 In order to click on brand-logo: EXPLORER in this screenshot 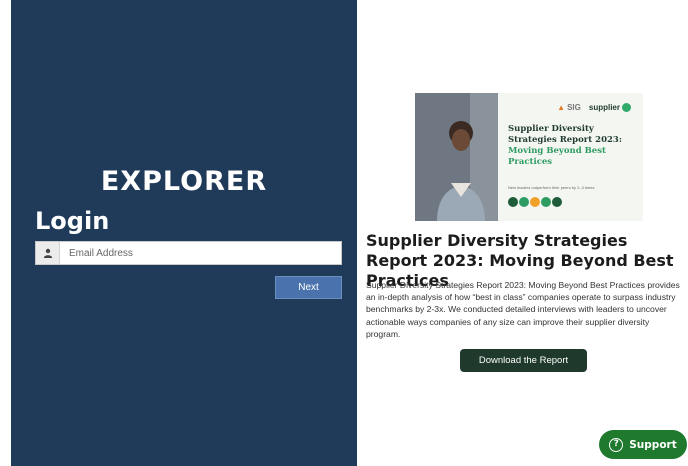, I will do `click(184, 181)`.